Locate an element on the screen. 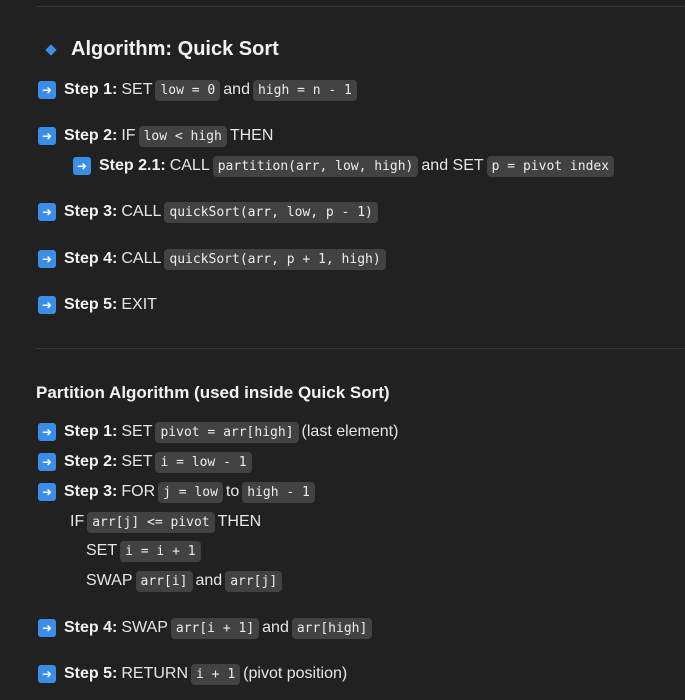  quick-sort-step-3: Step 3: CALL quickSort(arr, low, p - 1) is located at coordinates (209, 212).